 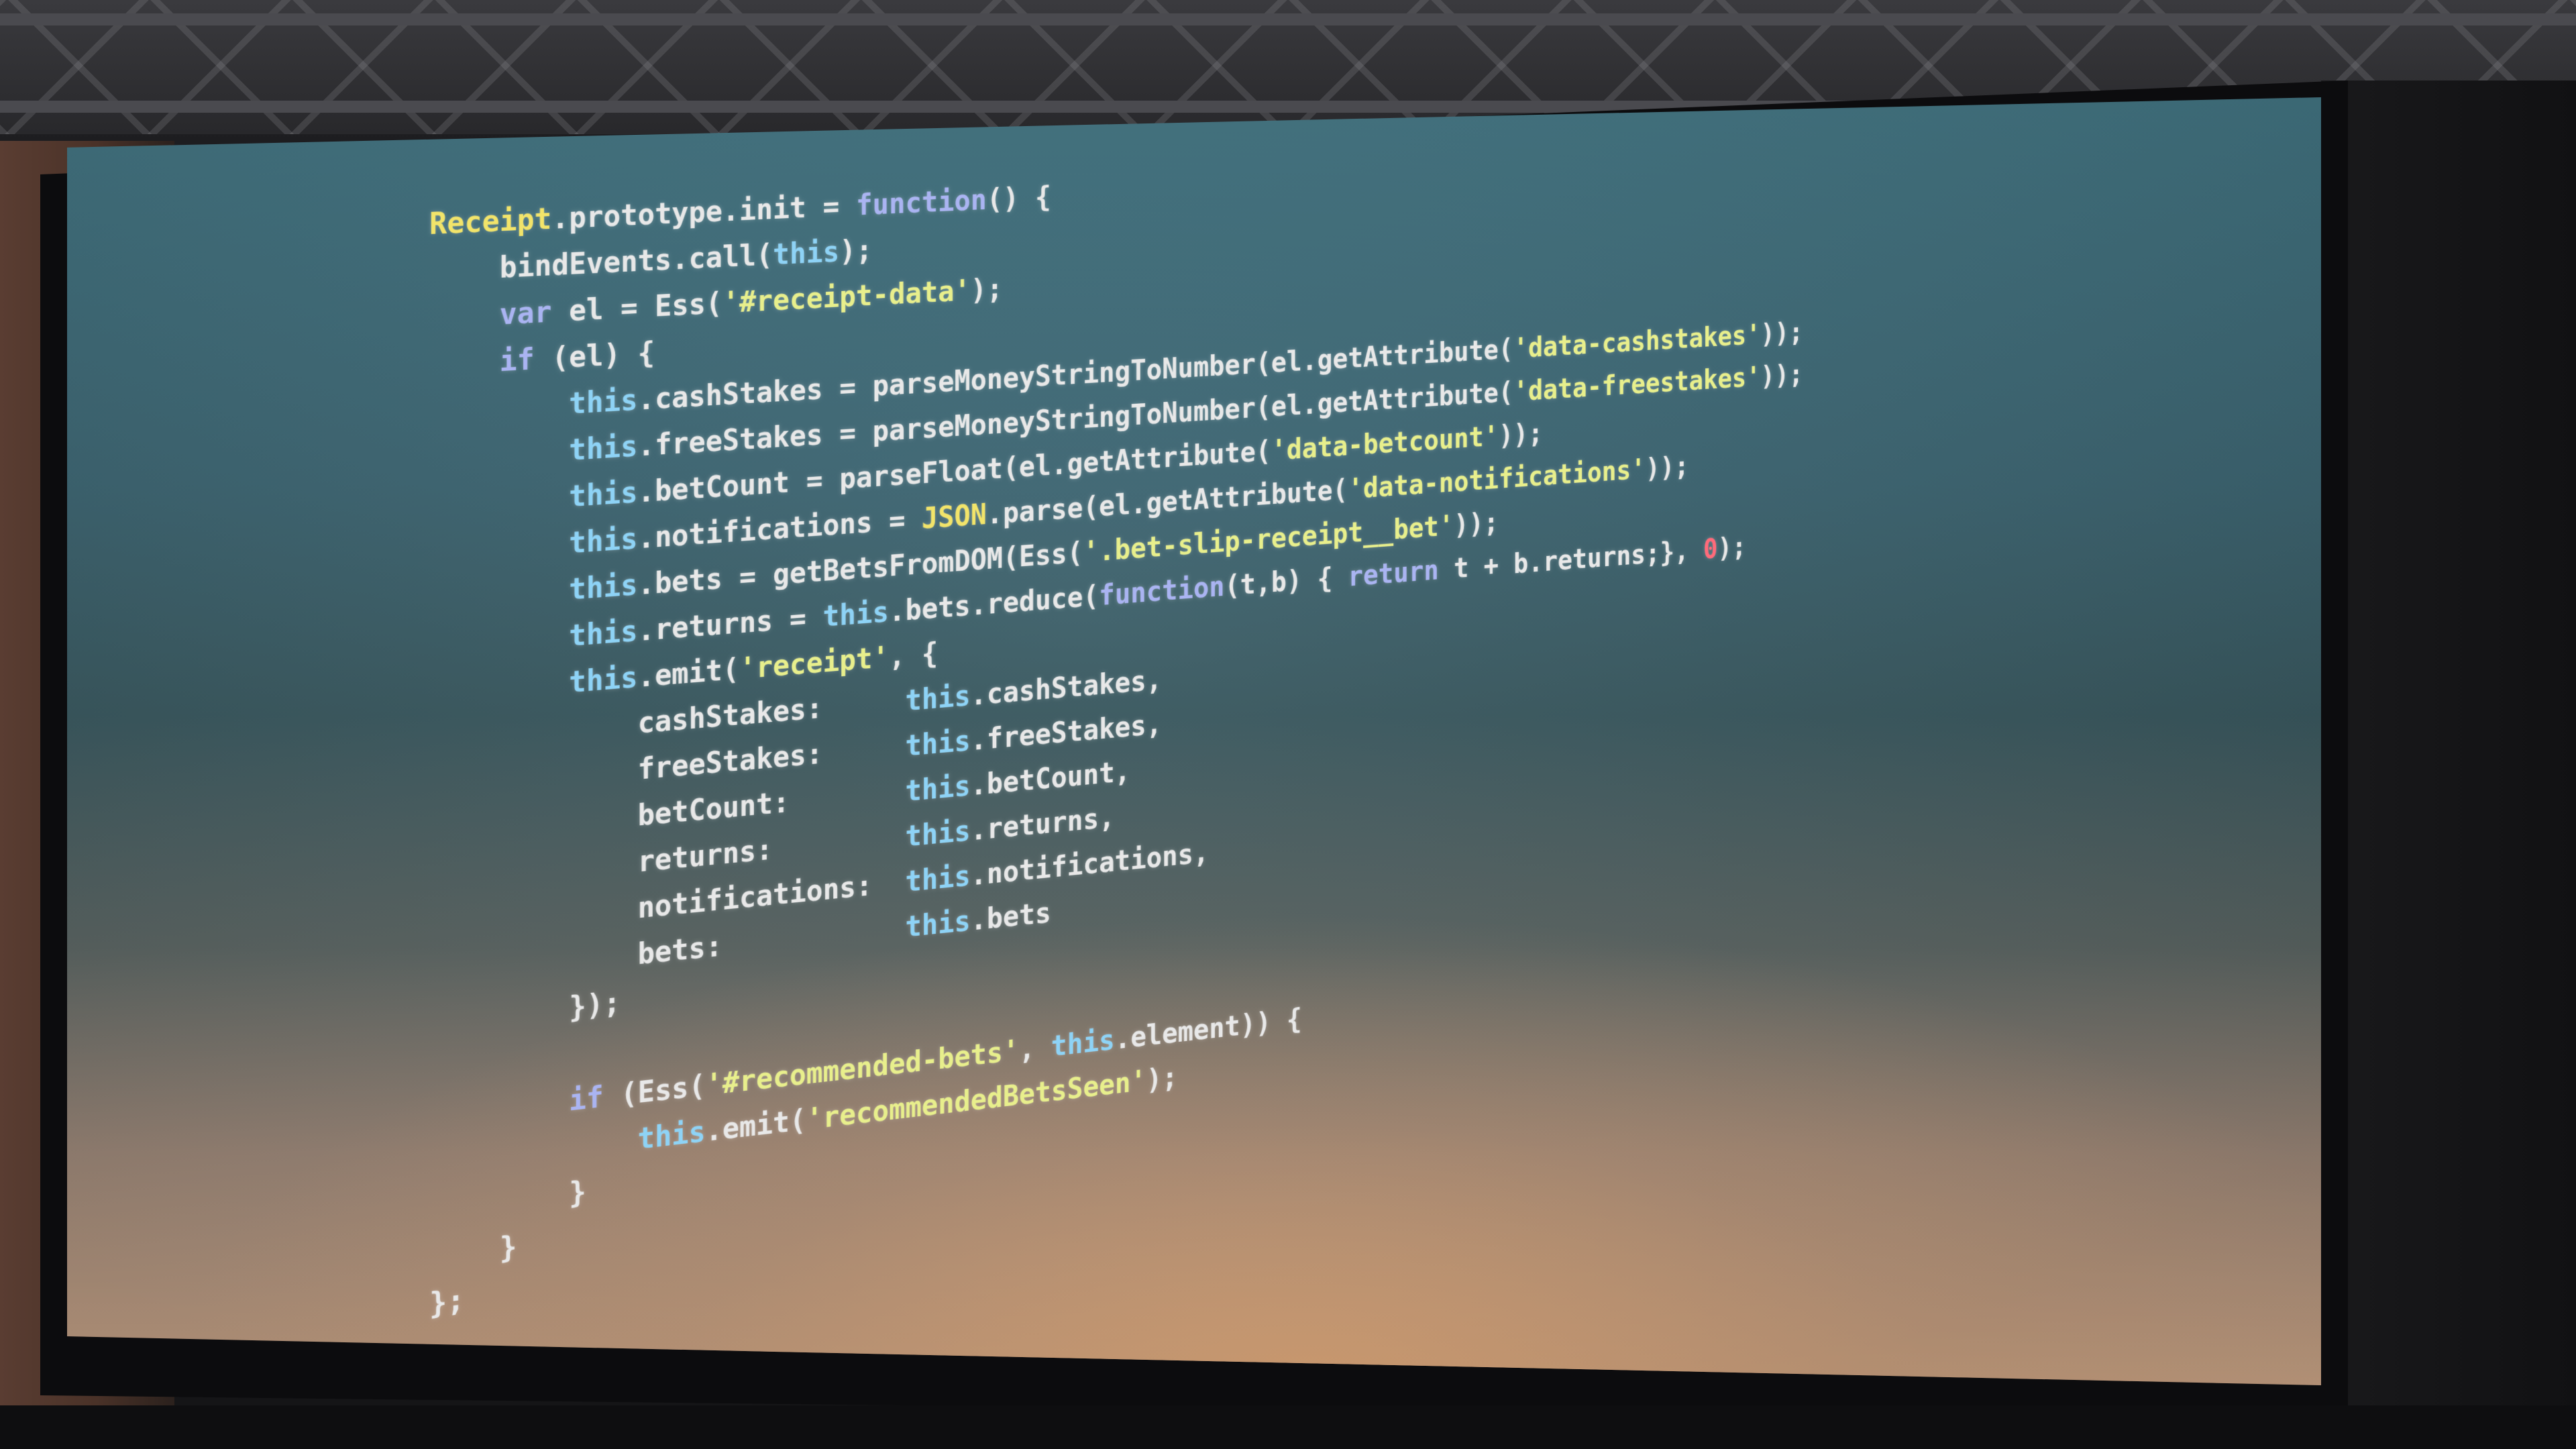 What do you see at coordinates (1288, 19) in the screenshot?
I see `truss-bar-top` at bounding box center [1288, 19].